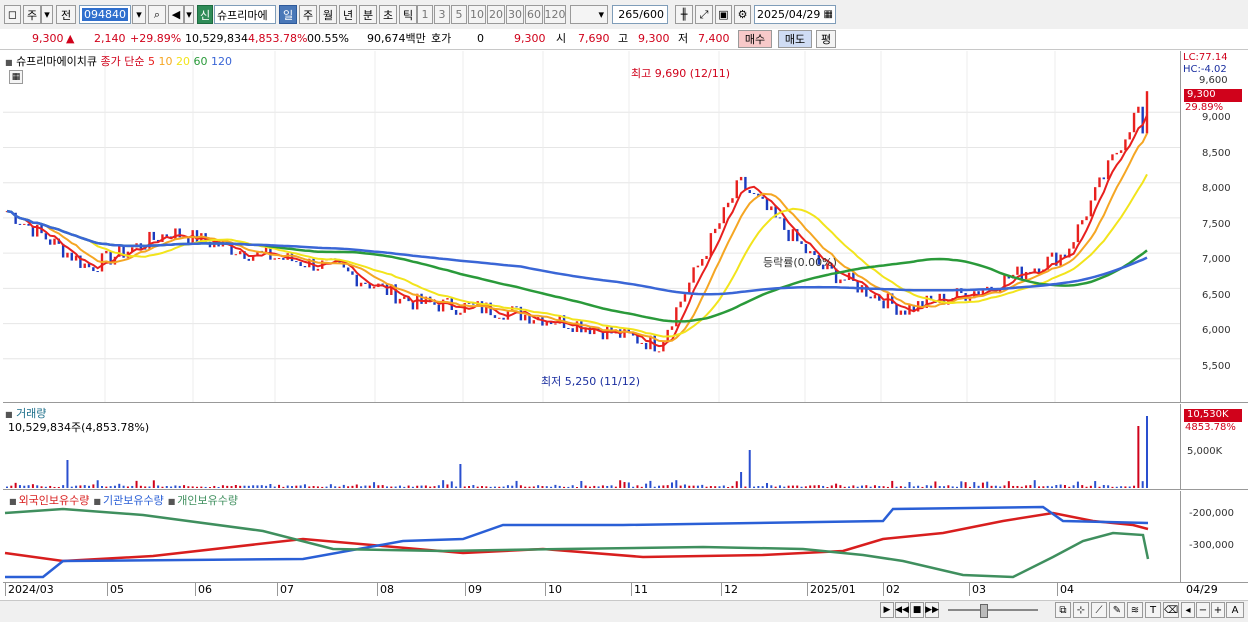  I want to click on layout-icon: ⧉, so click(1063, 610).